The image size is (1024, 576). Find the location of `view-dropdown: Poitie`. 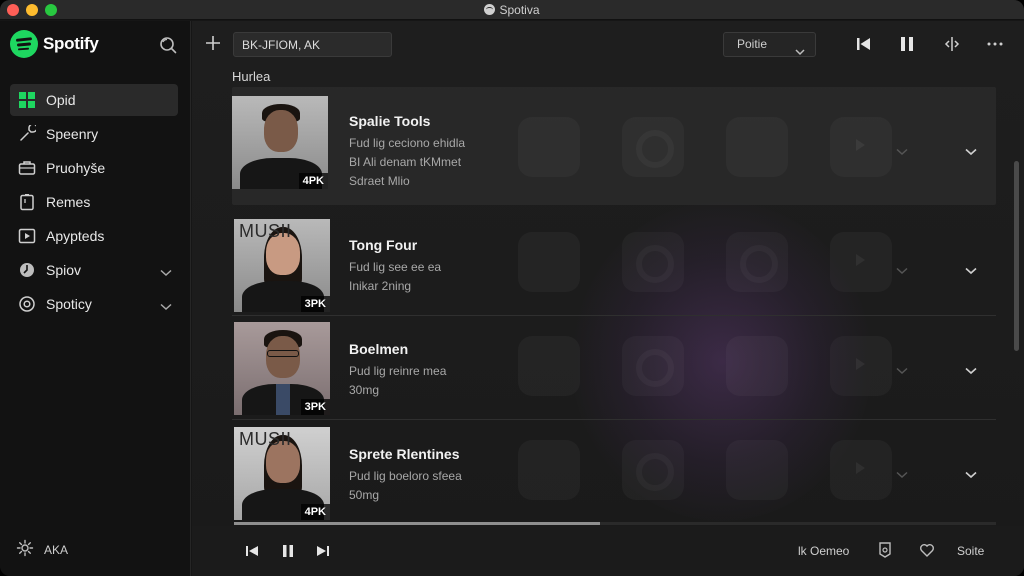

view-dropdown: Poitie is located at coordinates (769, 44).